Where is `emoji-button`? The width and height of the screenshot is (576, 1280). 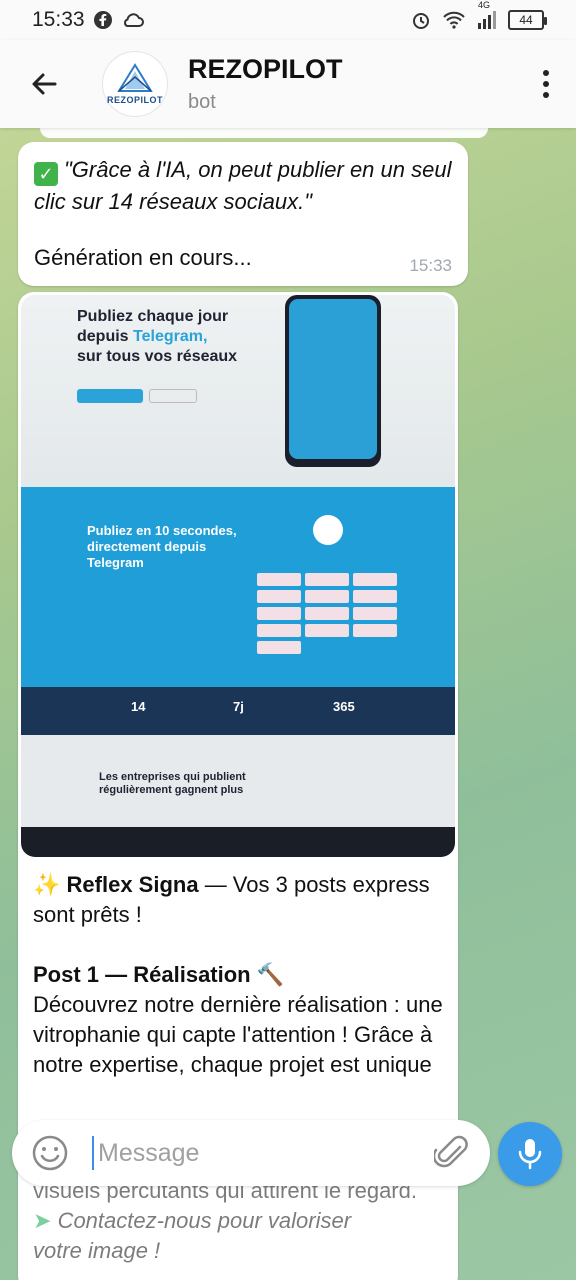
emoji-button is located at coordinates (50, 1153).